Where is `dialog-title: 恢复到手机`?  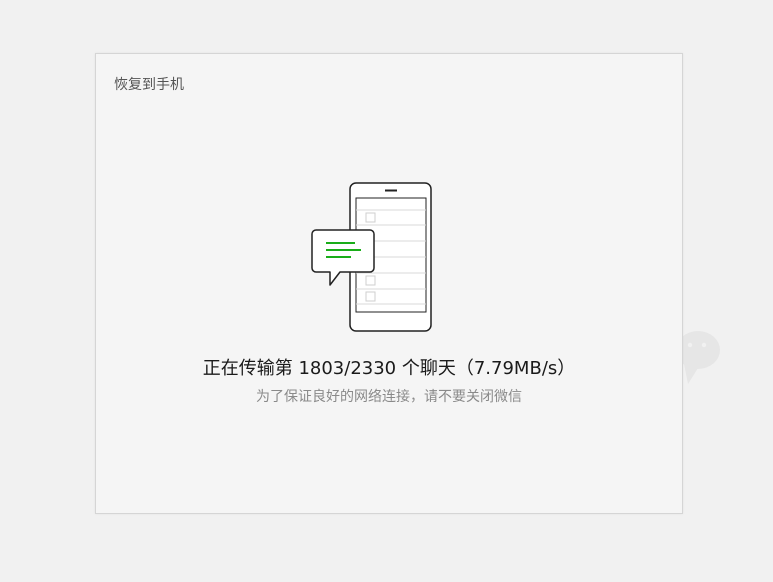 dialog-title: 恢复到手机 is located at coordinates (149, 85).